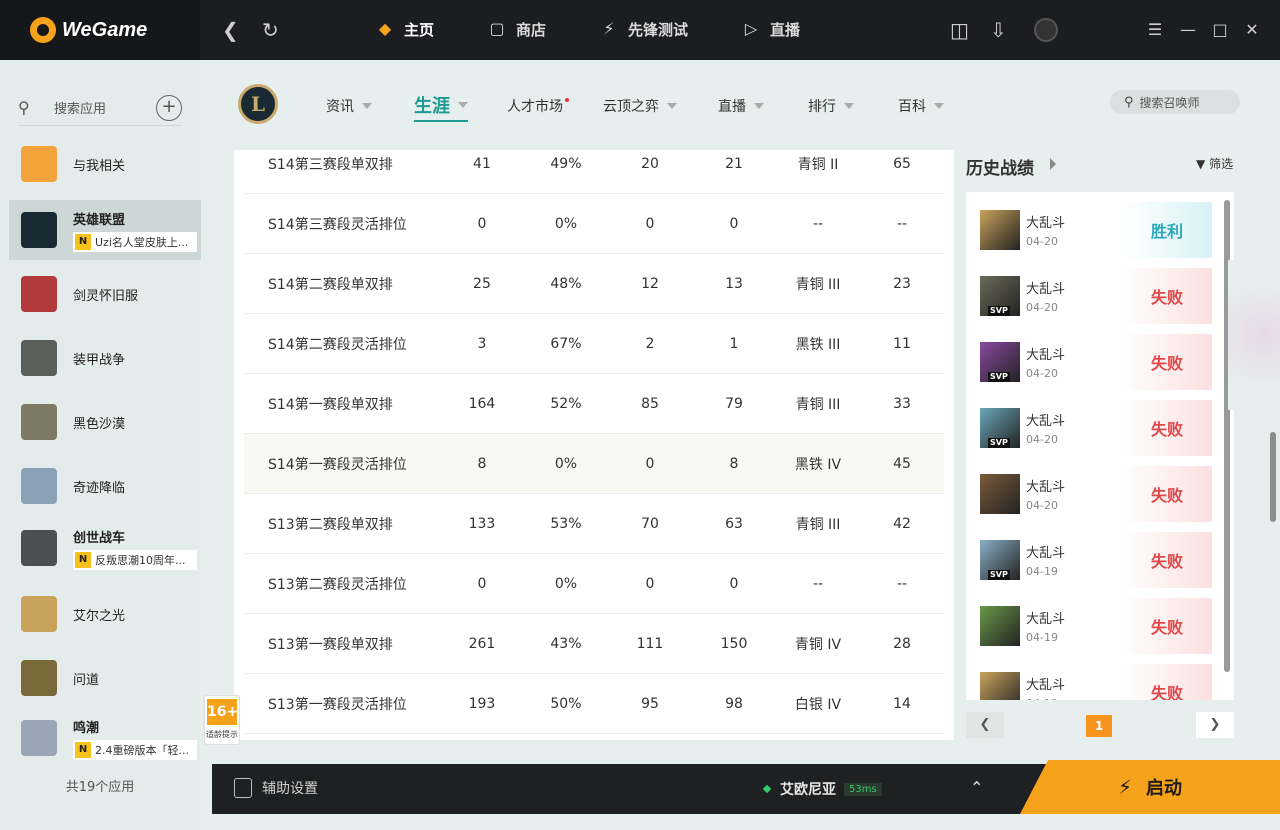 Image resolution: width=1280 pixels, height=830 pixels. What do you see at coordinates (105, 678) in the screenshot?
I see `sidebar-app-wendao: 问道` at bounding box center [105, 678].